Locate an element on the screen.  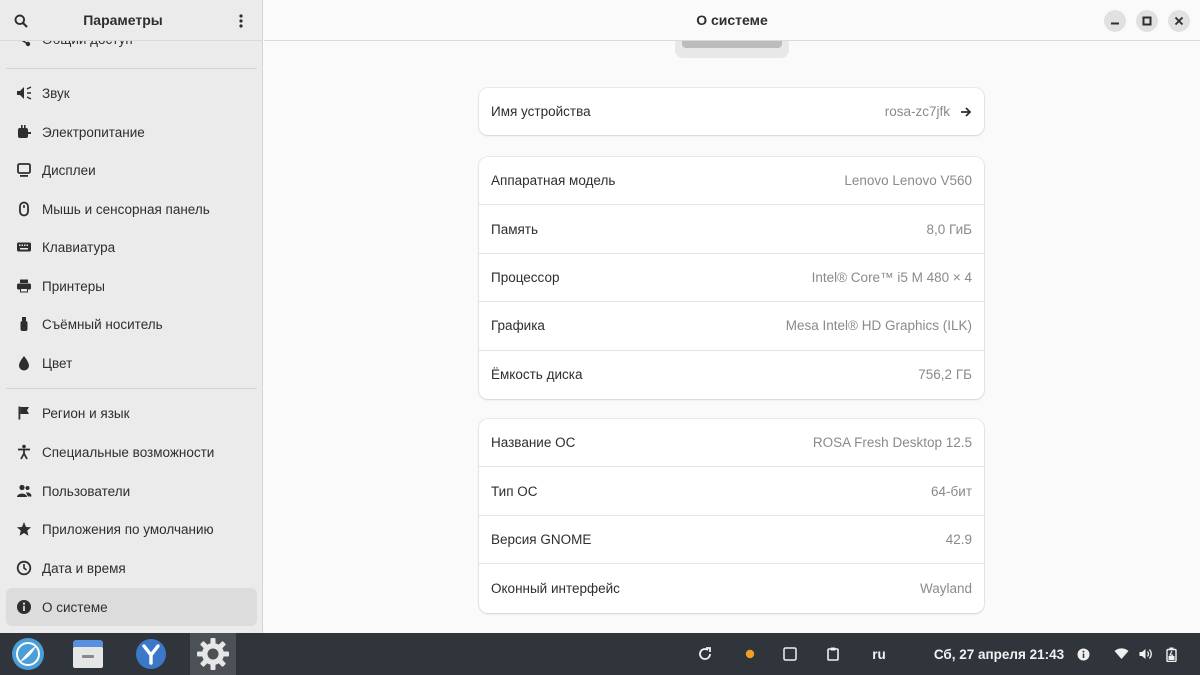
sidebar-item-mouse: Мышь и сенсорная панель is located at coordinates (131, 209).